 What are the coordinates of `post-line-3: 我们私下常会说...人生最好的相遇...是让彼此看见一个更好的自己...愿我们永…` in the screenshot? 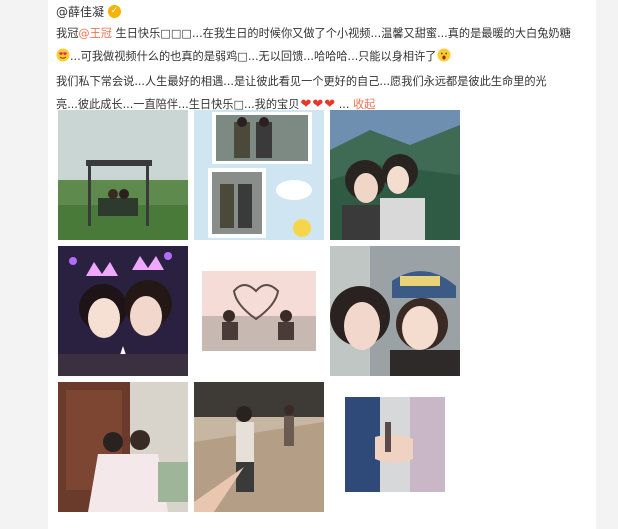 It's located at (301, 81).